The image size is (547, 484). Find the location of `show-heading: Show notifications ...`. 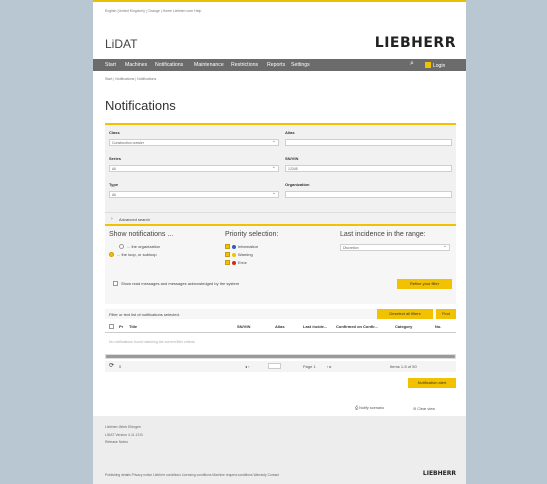

show-heading: Show notifications ... is located at coordinates (141, 234).